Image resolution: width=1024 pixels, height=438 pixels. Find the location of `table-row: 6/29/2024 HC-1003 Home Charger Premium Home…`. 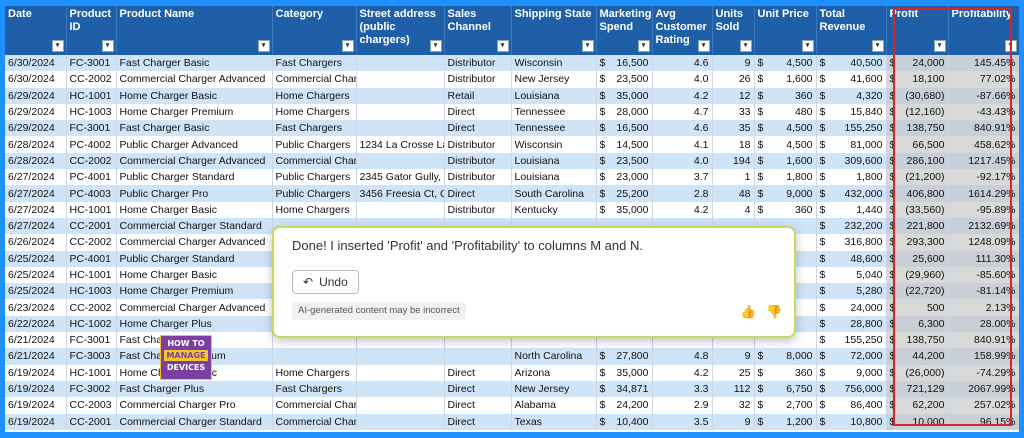

table-row: 6/29/2024 HC-1003 Home Charger Premium Home… is located at coordinates (512, 112).